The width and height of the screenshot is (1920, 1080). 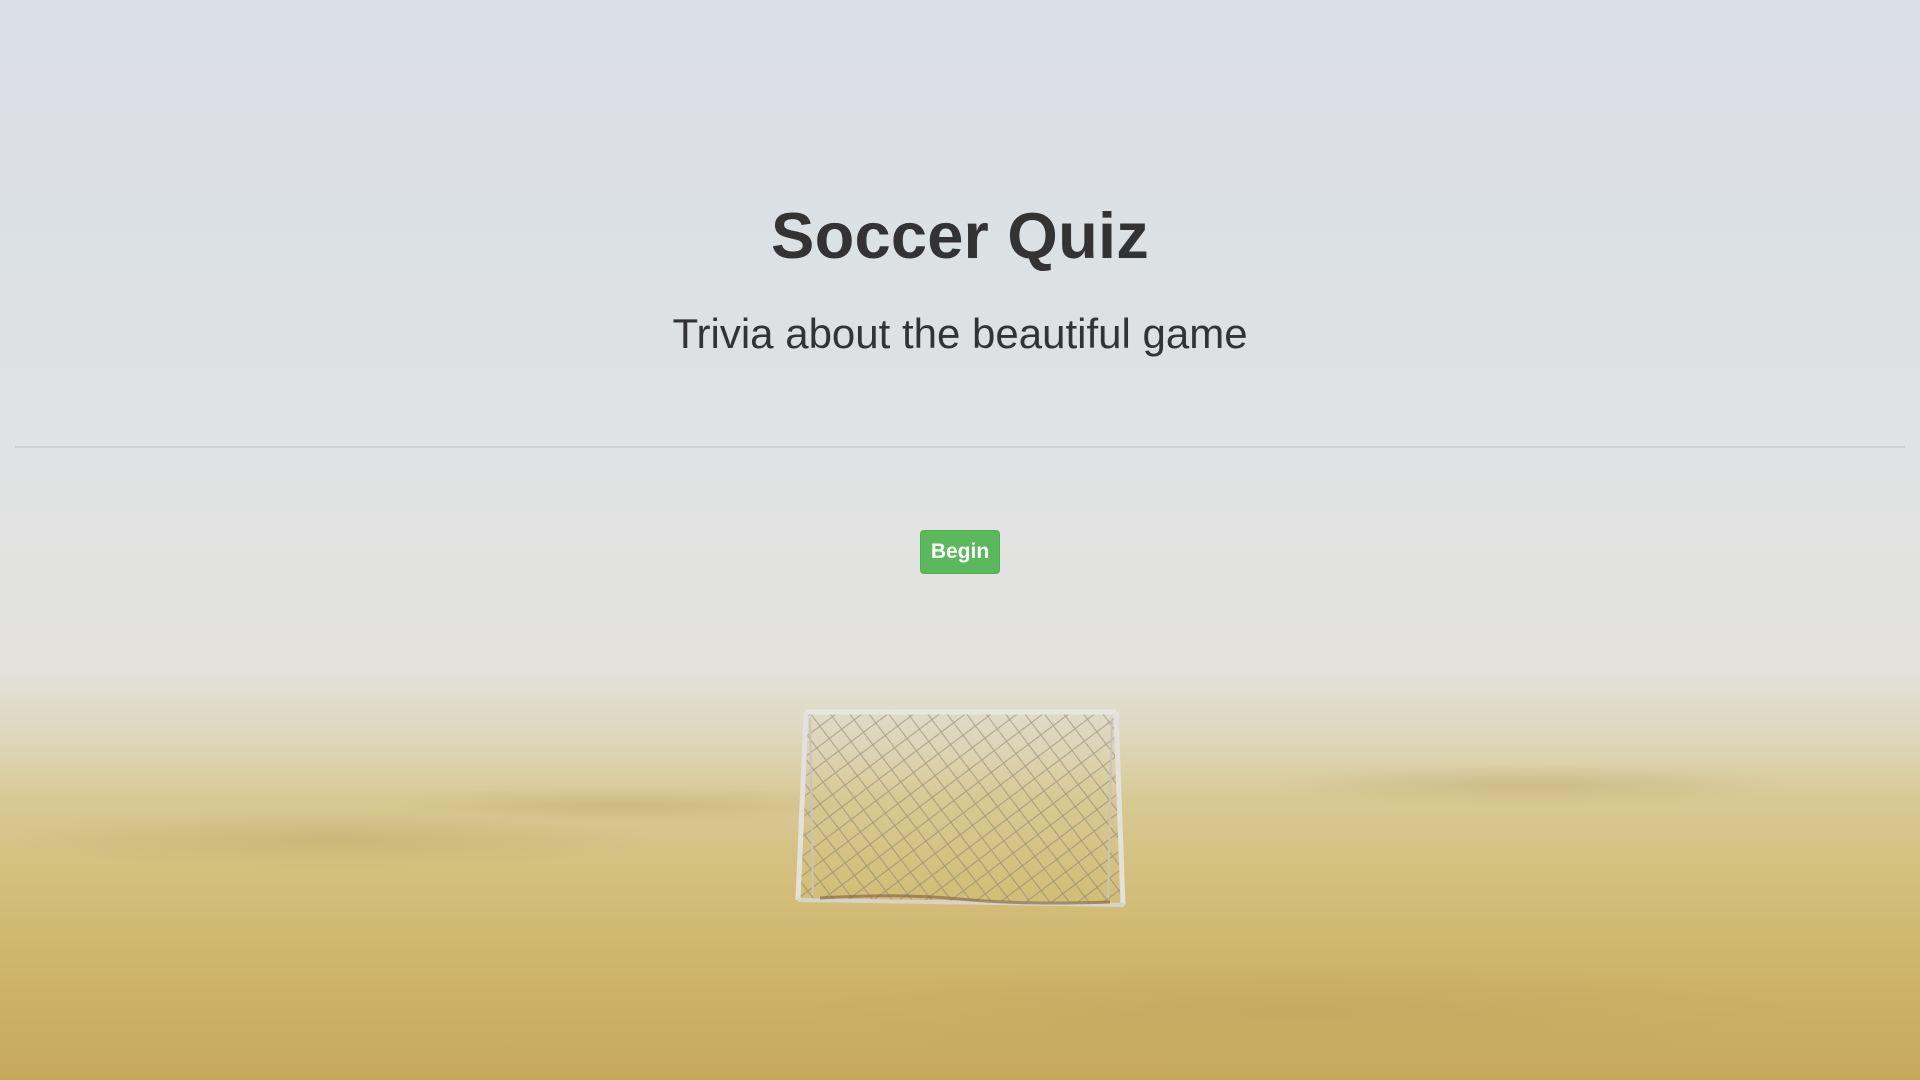 What do you see at coordinates (960, 552) in the screenshot?
I see `begin-button: Begin` at bounding box center [960, 552].